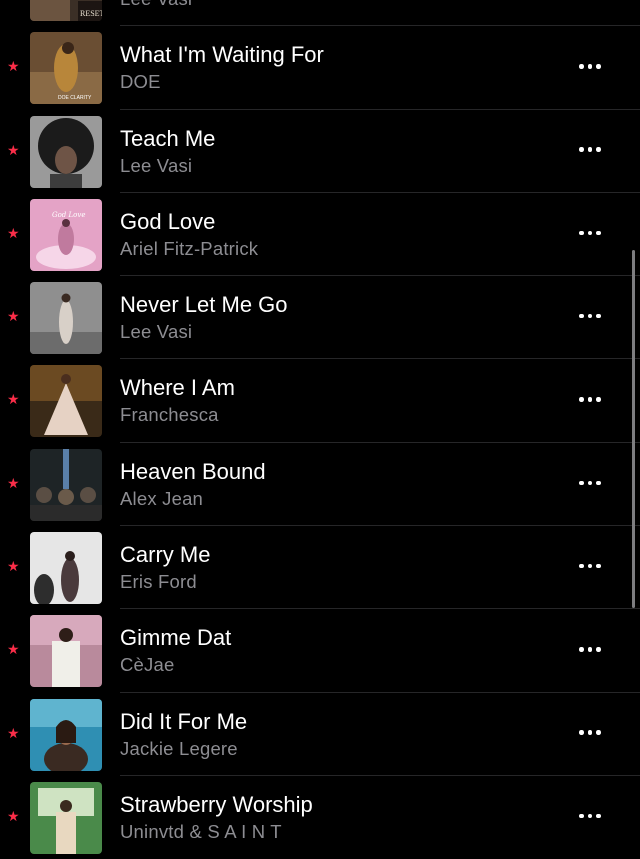  What do you see at coordinates (162, 498) in the screenshot?
I see `song-artist: Alex Jean` at bounding box center [162, 498].